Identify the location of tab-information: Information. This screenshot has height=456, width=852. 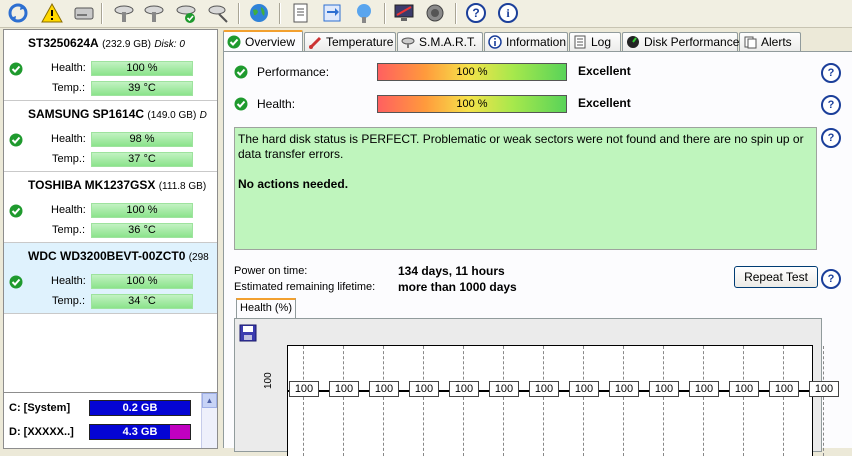
(526, 41).